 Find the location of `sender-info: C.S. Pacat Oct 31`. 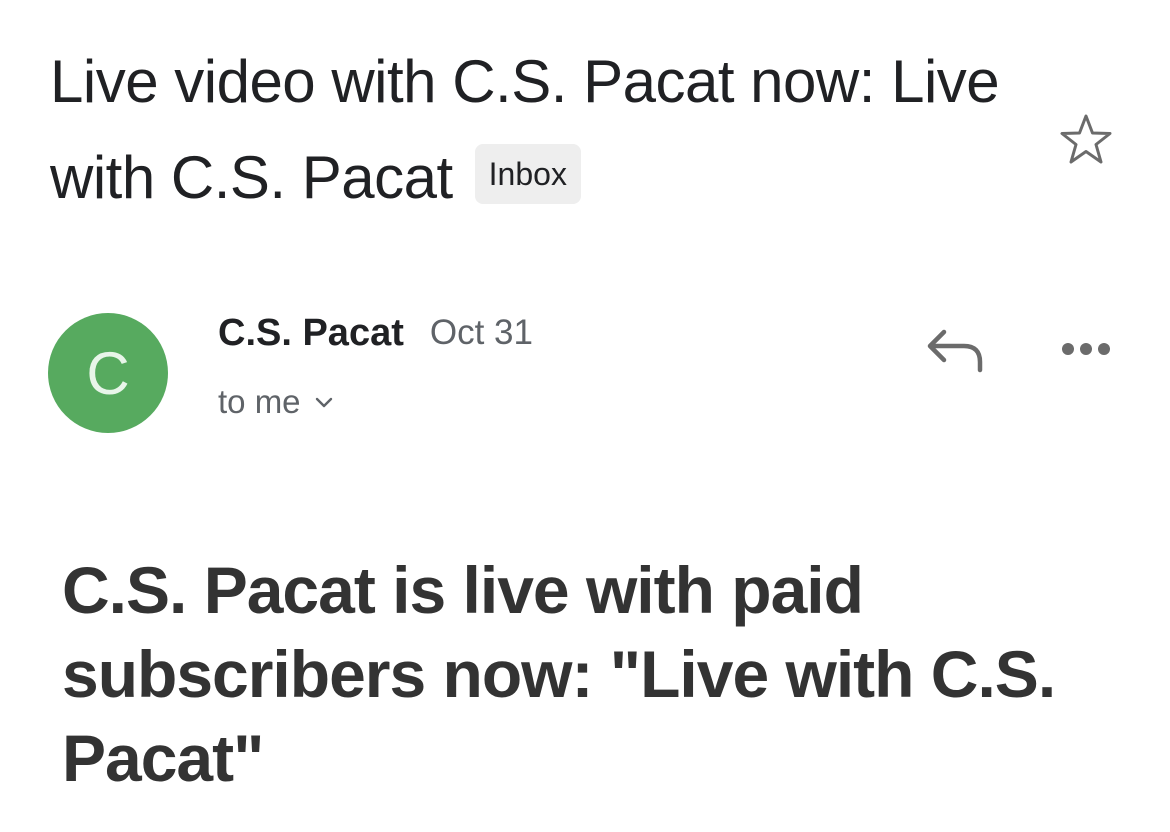

sender-info: C.S. Pacat Oct 31 is located at coordinates (375, 333).